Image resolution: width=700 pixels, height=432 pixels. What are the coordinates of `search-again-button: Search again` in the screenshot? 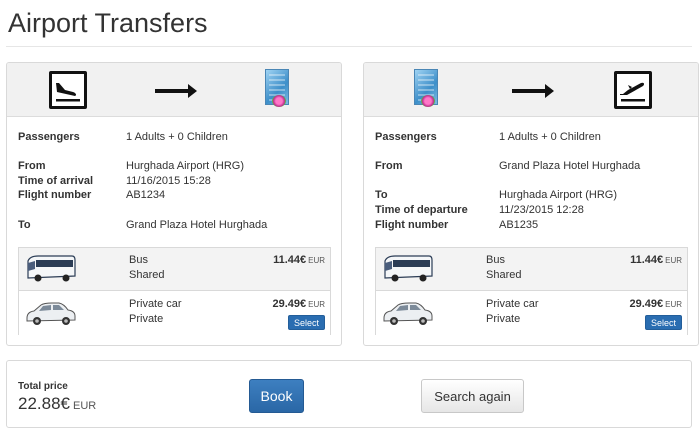 It's located at (472, 396).